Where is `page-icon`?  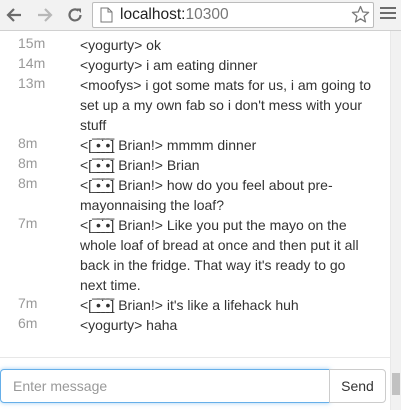 page-icon is located at coordinates (106, 17).